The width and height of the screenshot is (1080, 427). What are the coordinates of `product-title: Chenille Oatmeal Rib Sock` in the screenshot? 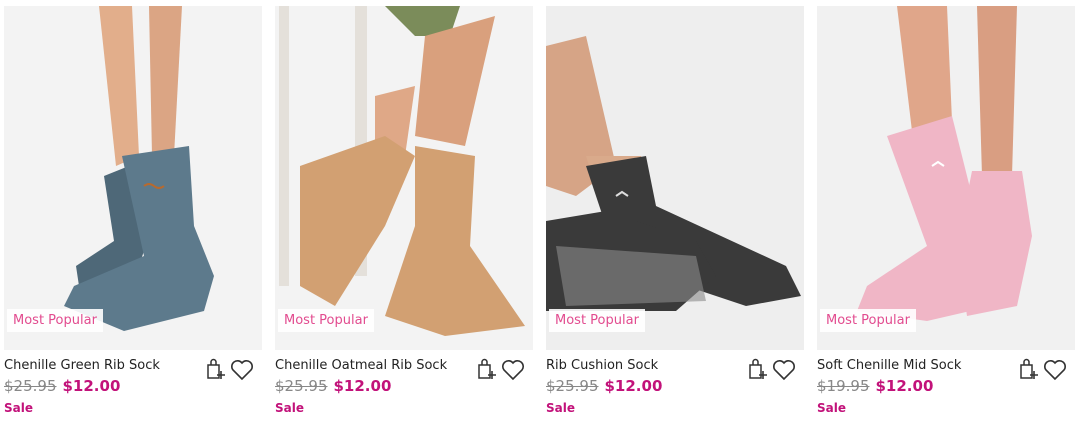 It's located at (361, 365).